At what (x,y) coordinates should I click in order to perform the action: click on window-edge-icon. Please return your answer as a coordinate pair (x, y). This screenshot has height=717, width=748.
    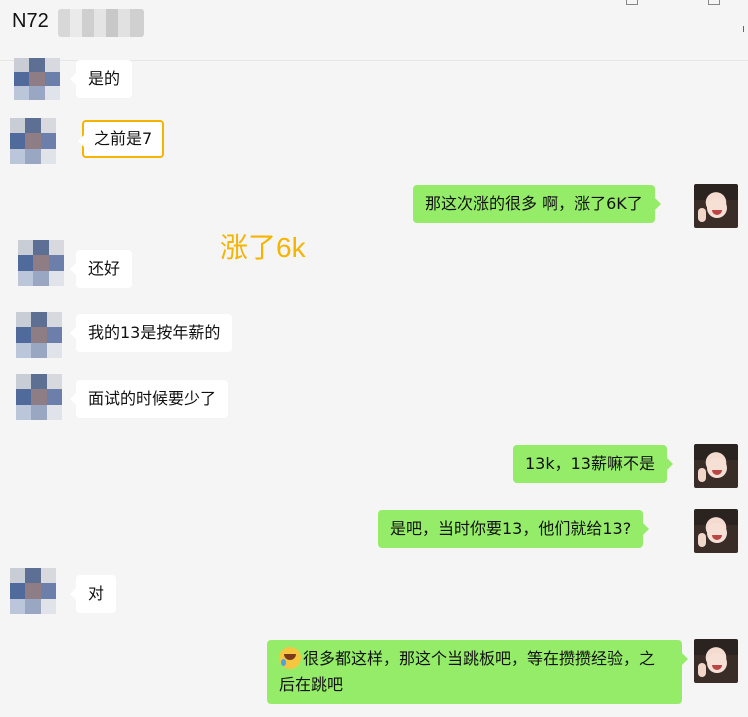
    Looking at the image, I should click on (745, 29).